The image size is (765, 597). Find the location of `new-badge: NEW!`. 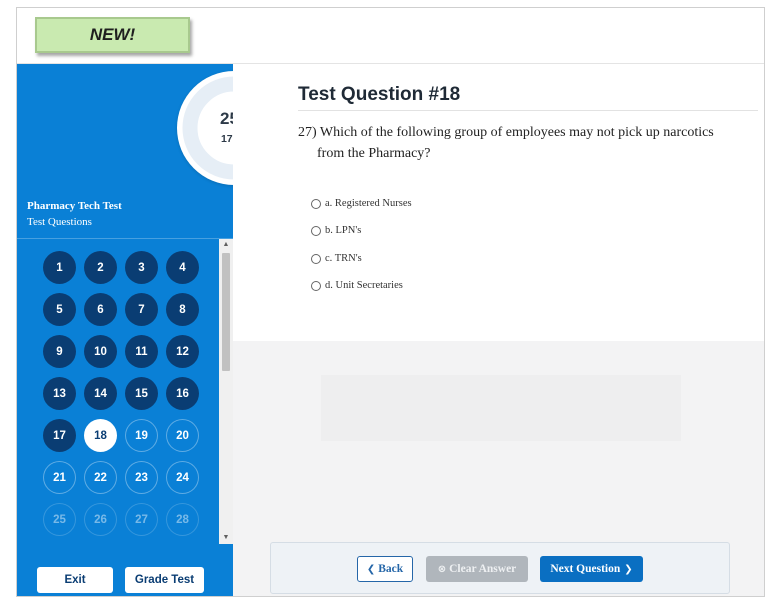

new-badge: NEW! is located at coordinates (112, 35).